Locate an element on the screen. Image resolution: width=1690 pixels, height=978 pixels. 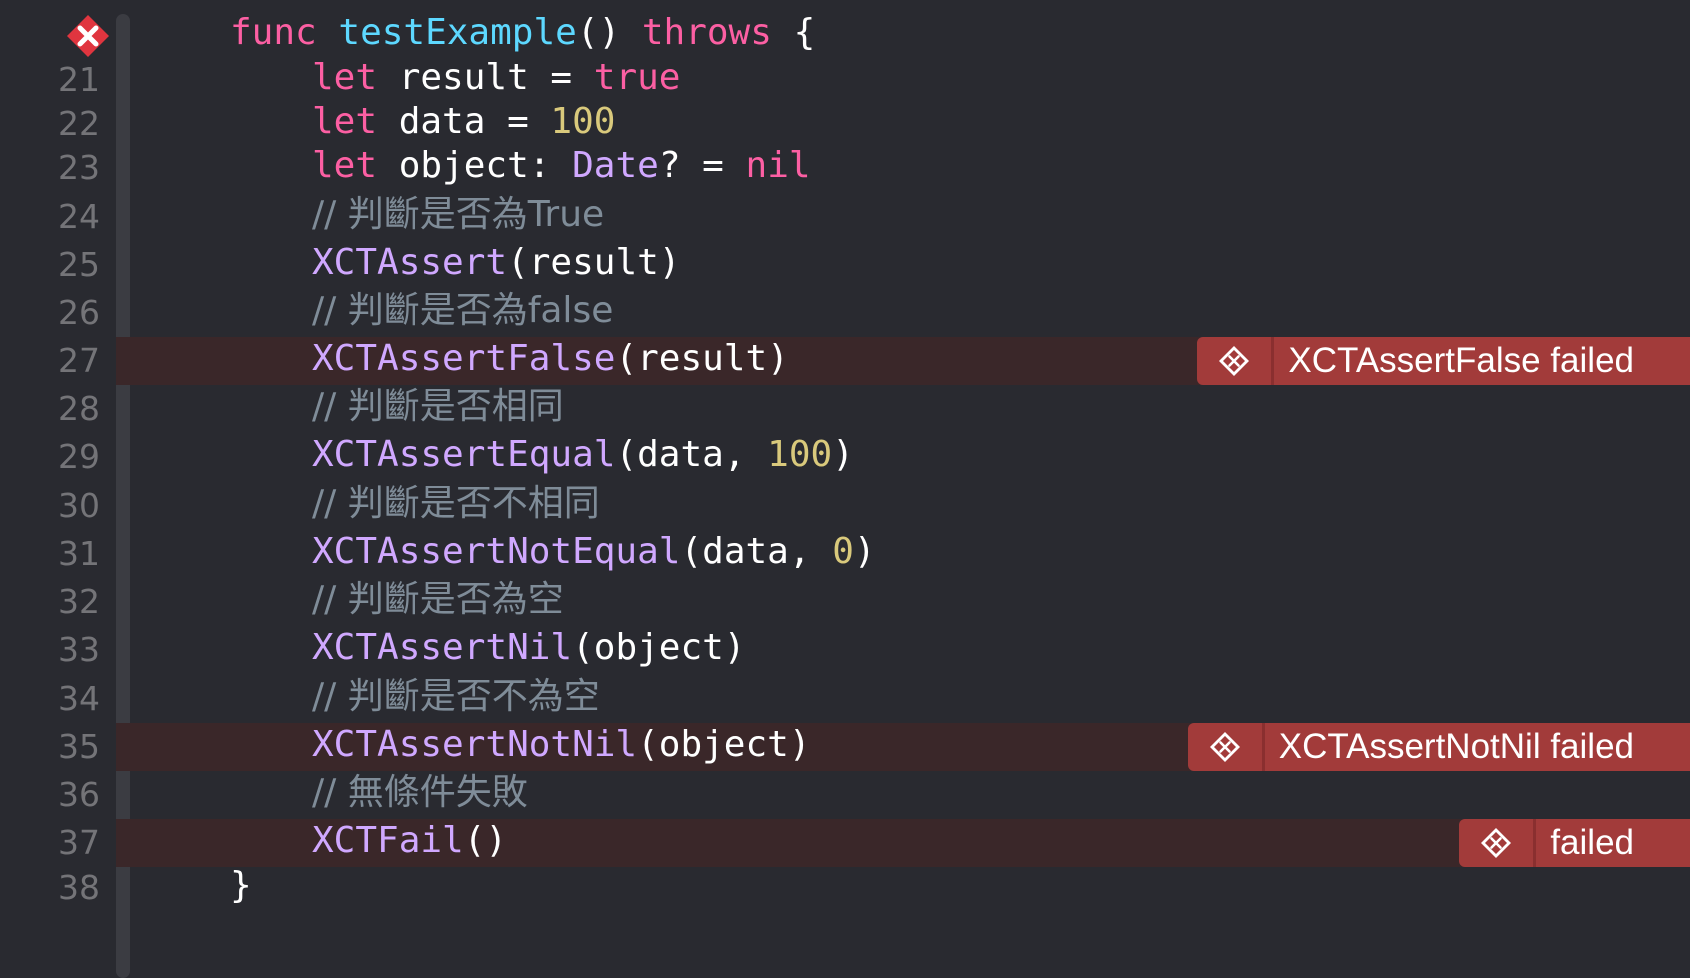
code-line-28: // 判斷是否相同 is located at coordinates (438, 407).